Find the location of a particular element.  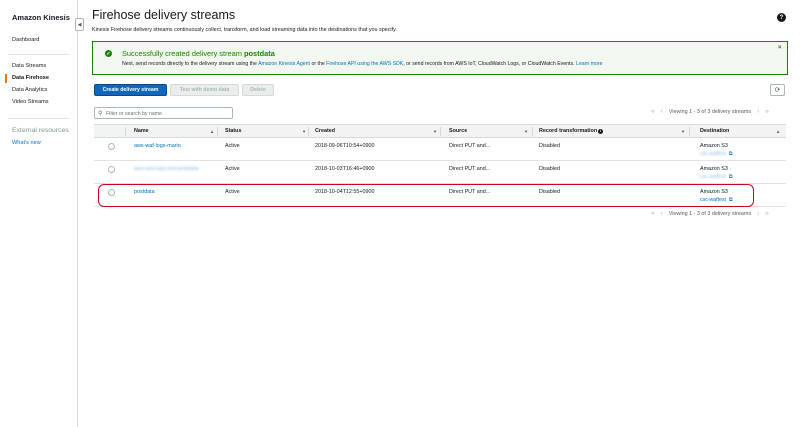

sidebar-item-data-streams: Data Streams is located at coordinates (29, 66).